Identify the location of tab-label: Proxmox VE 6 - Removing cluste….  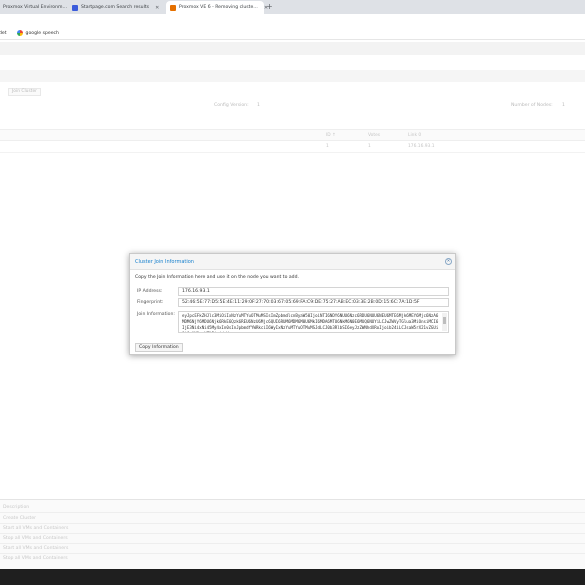
(218, 7).